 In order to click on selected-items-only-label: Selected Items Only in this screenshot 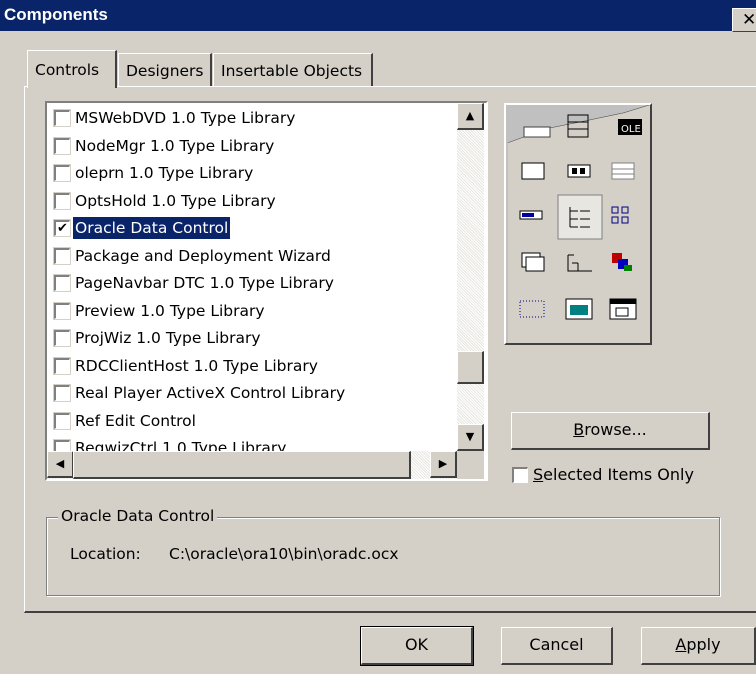, I will do `click(613, 474)`.